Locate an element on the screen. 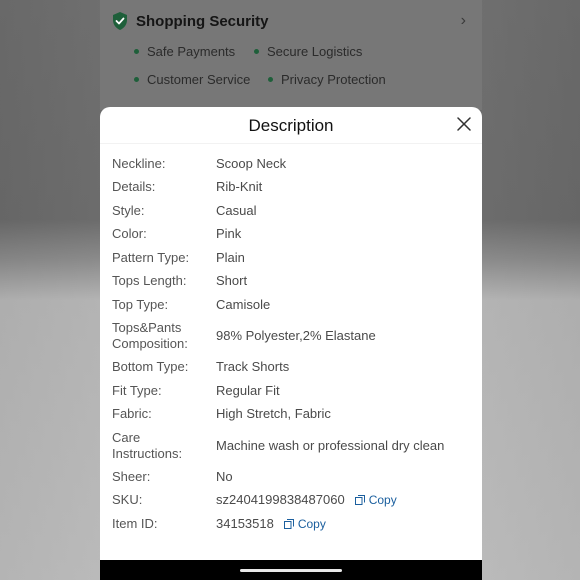  row-label: SKU: is located at coordinates (127, 499).